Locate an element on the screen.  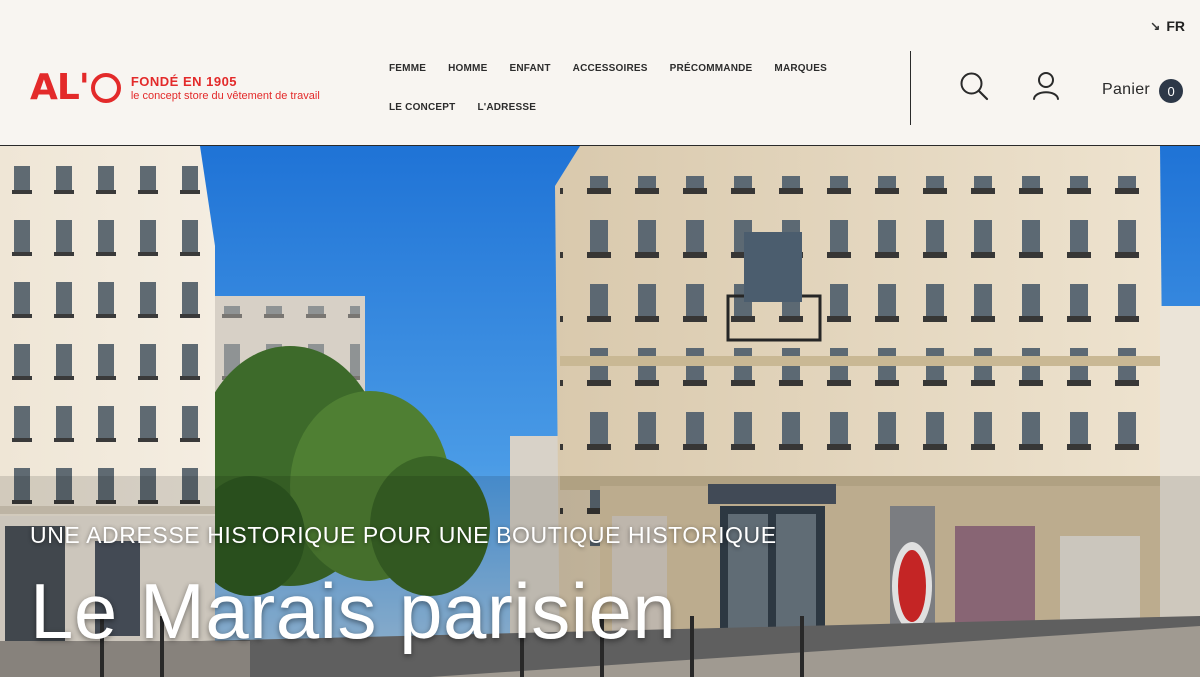
logo-title: FONDÉ EN 1905 is located at coordinates (184, 81).